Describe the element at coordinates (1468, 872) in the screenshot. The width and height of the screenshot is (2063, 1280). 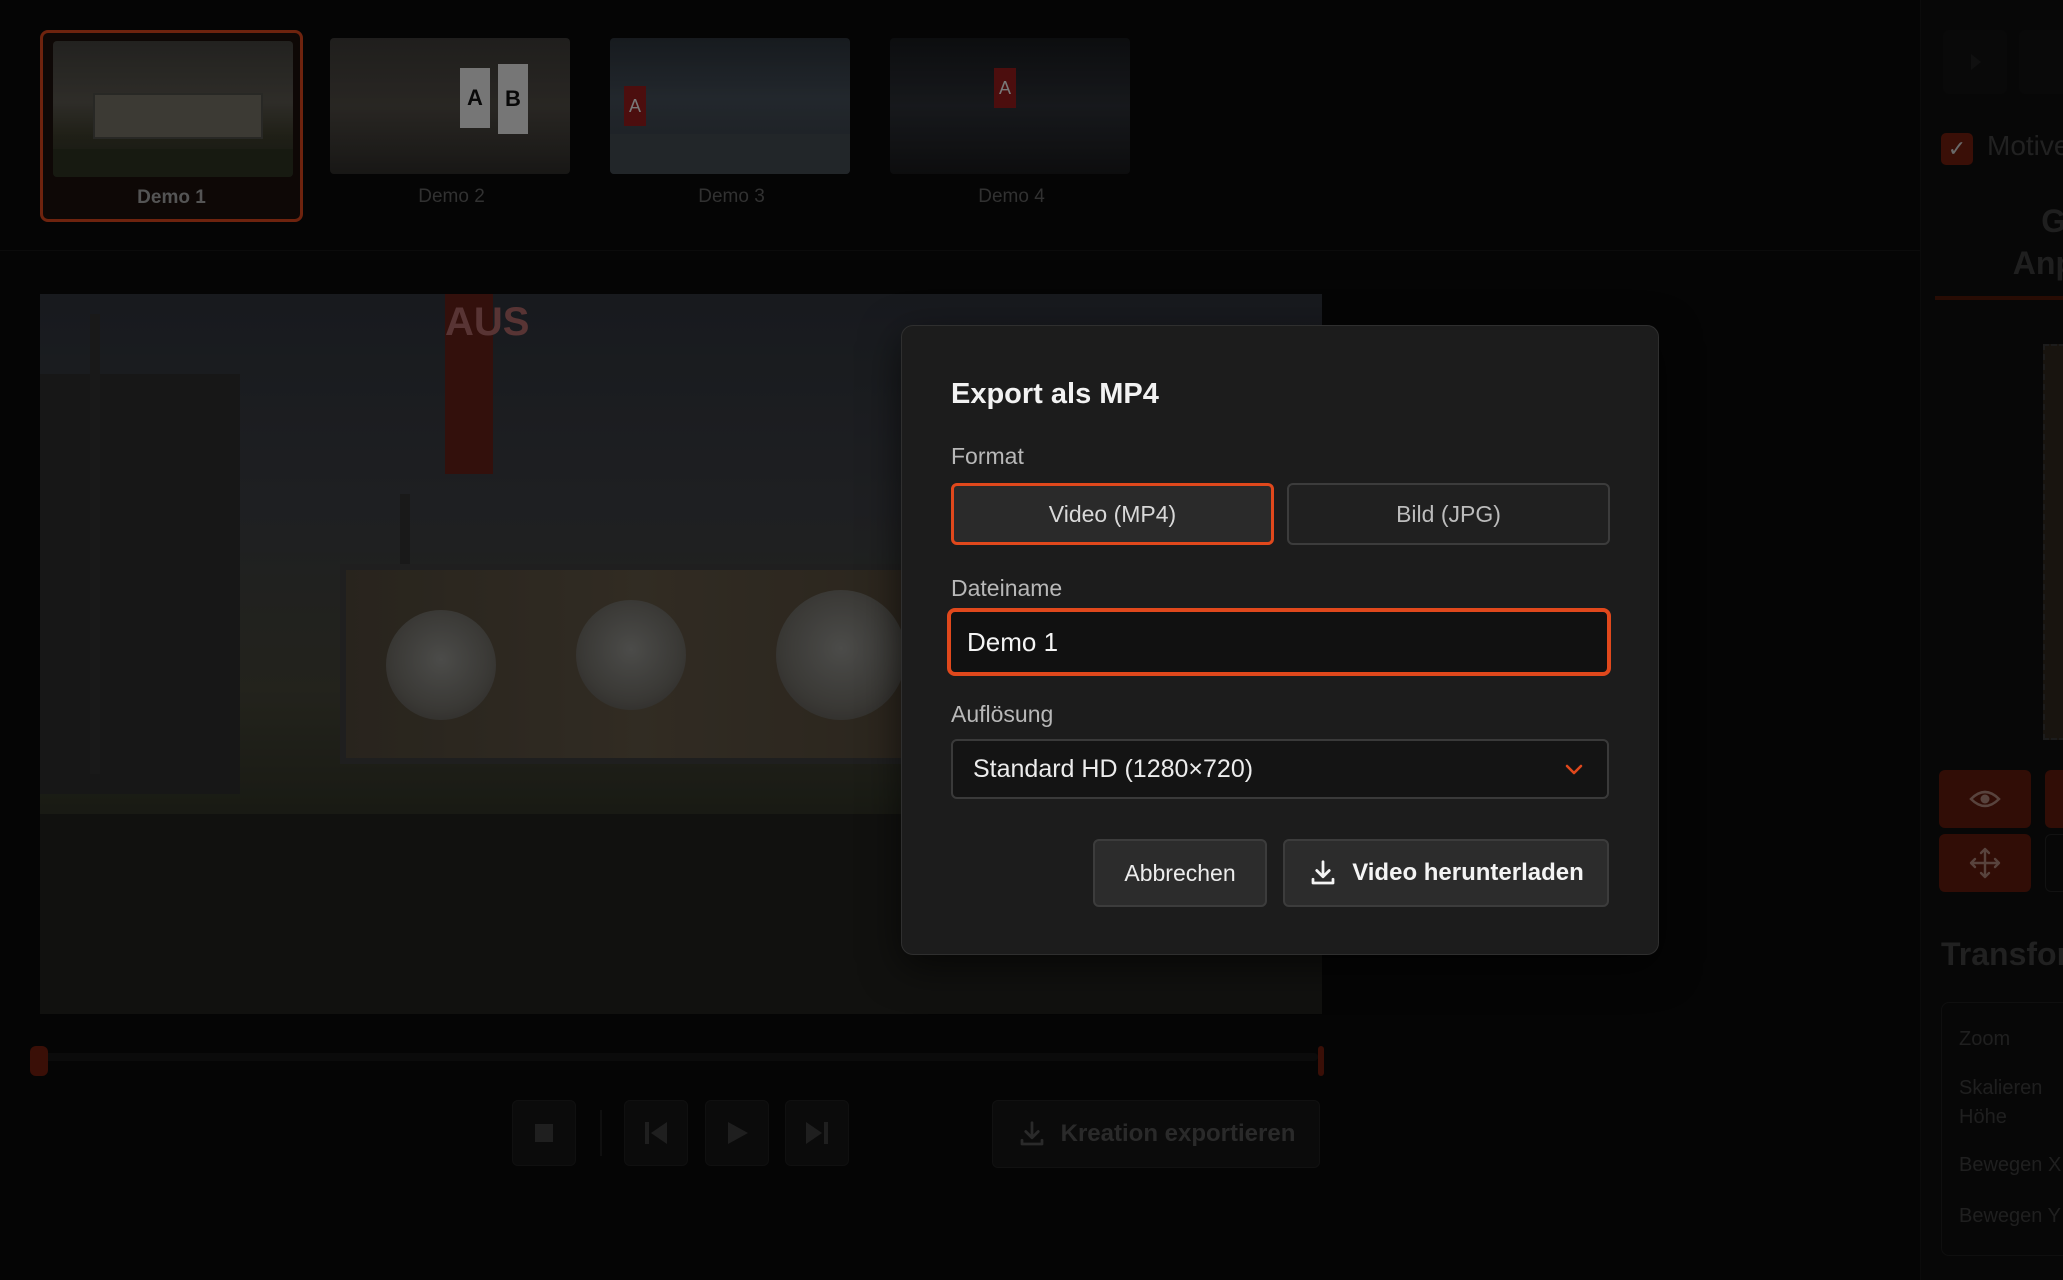
I see `download-video-label: Video herunterladen` at that location.